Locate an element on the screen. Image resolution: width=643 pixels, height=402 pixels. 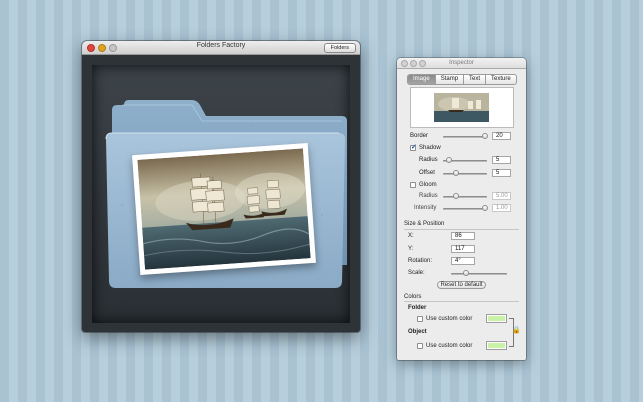
shadow-offset-label: Offset is located at coordinates (427, 173).